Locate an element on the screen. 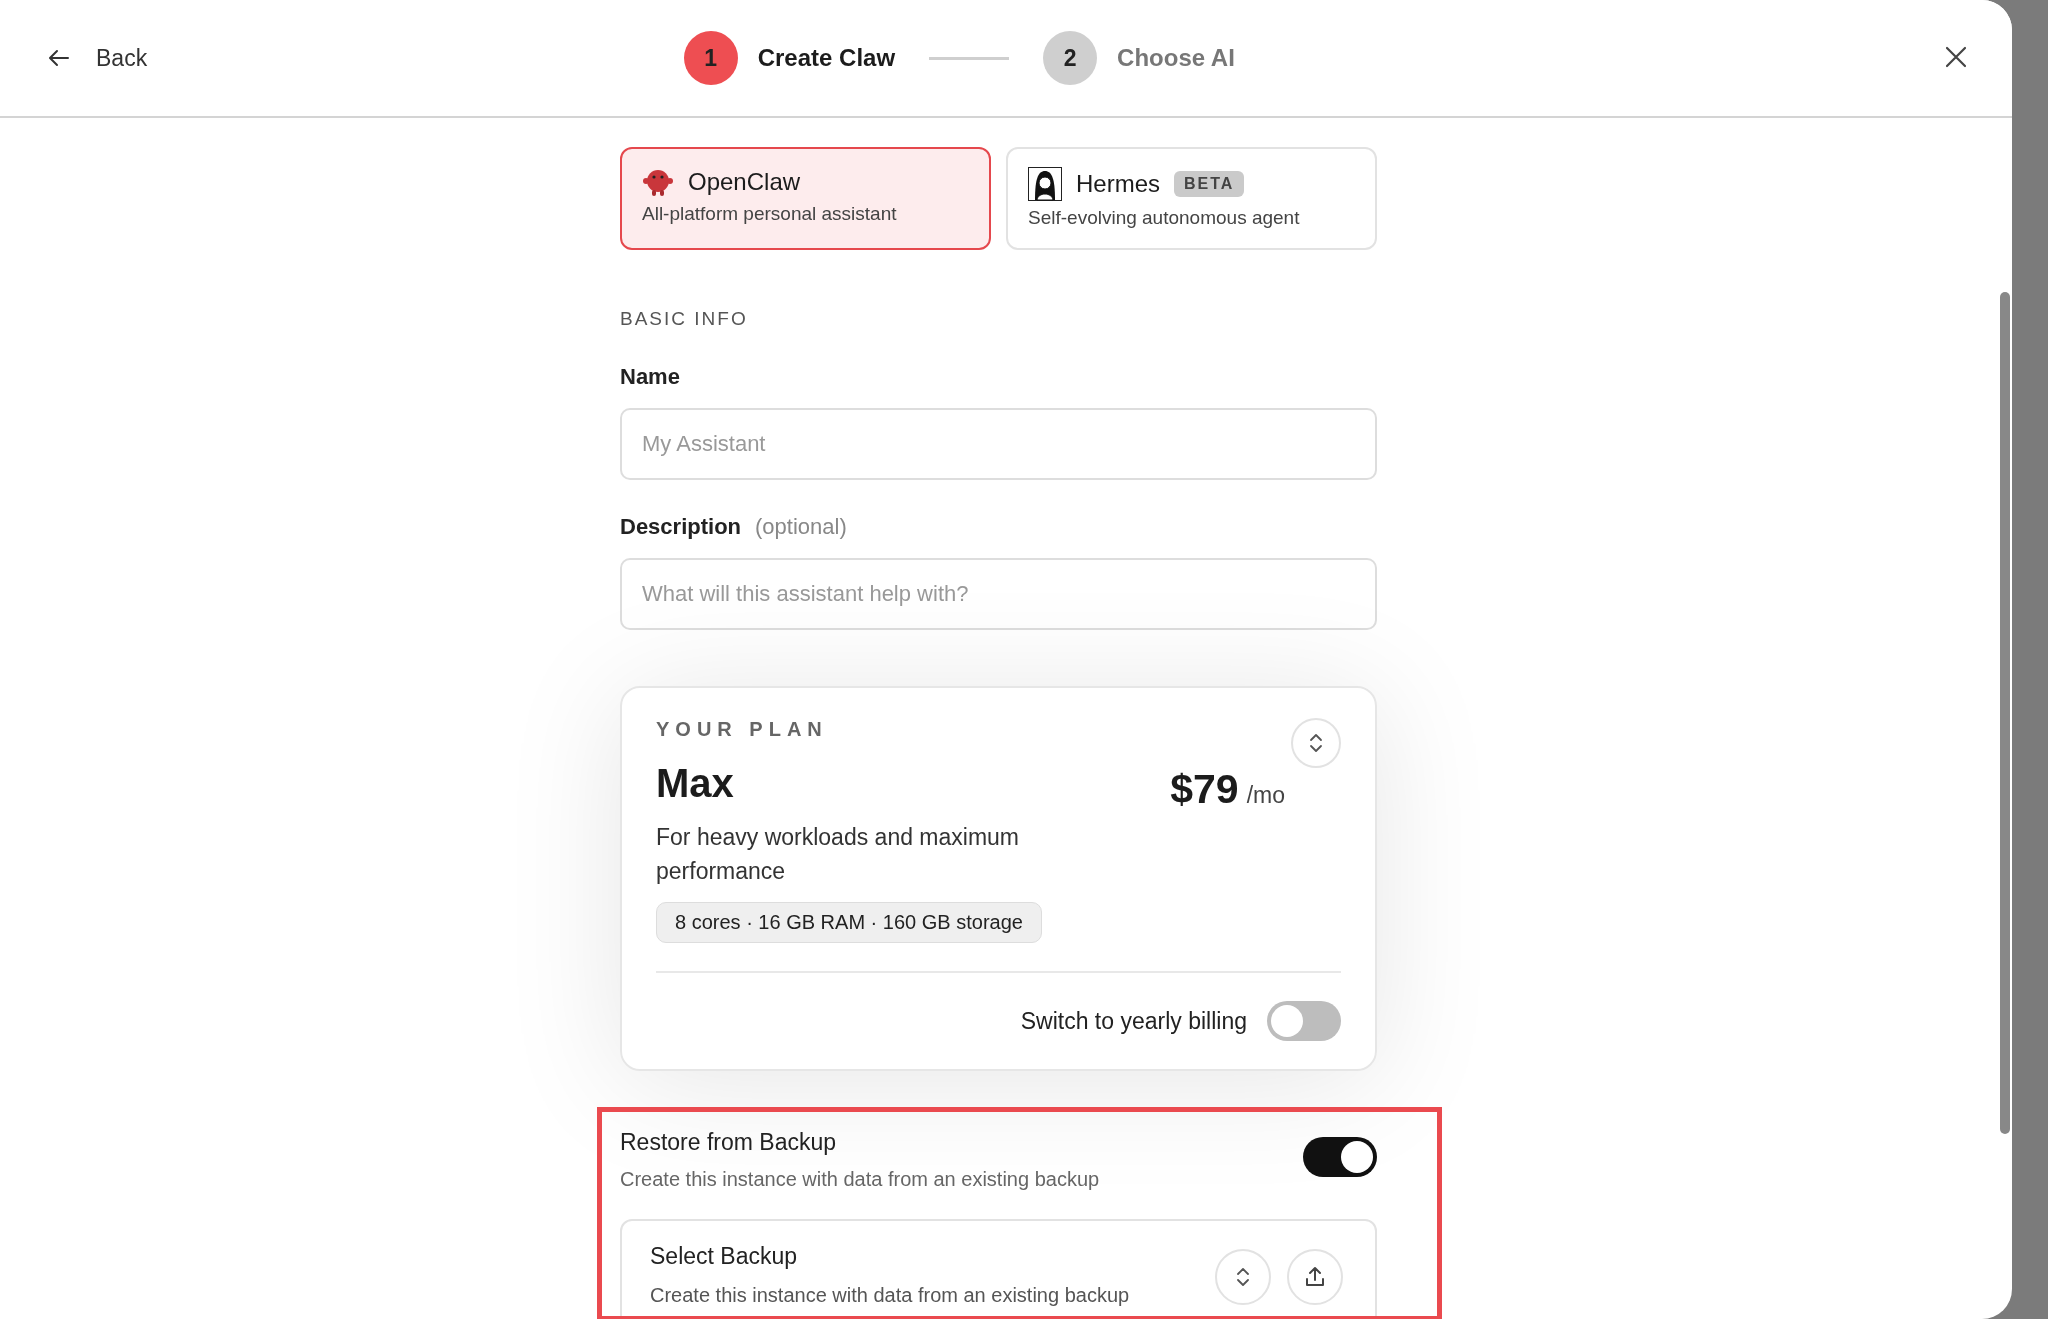 This screenshot has width=2048, height=1319. back-arrow-icon is located at coordinates (59, 58).